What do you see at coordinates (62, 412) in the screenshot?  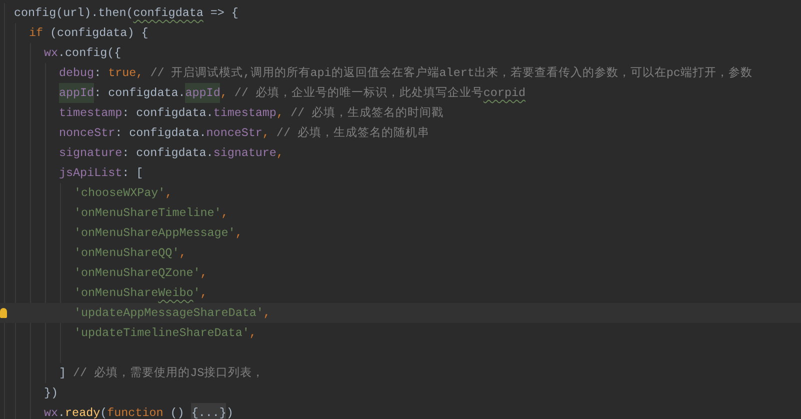 I see `code-text: .` at bounding box center [62, 412].